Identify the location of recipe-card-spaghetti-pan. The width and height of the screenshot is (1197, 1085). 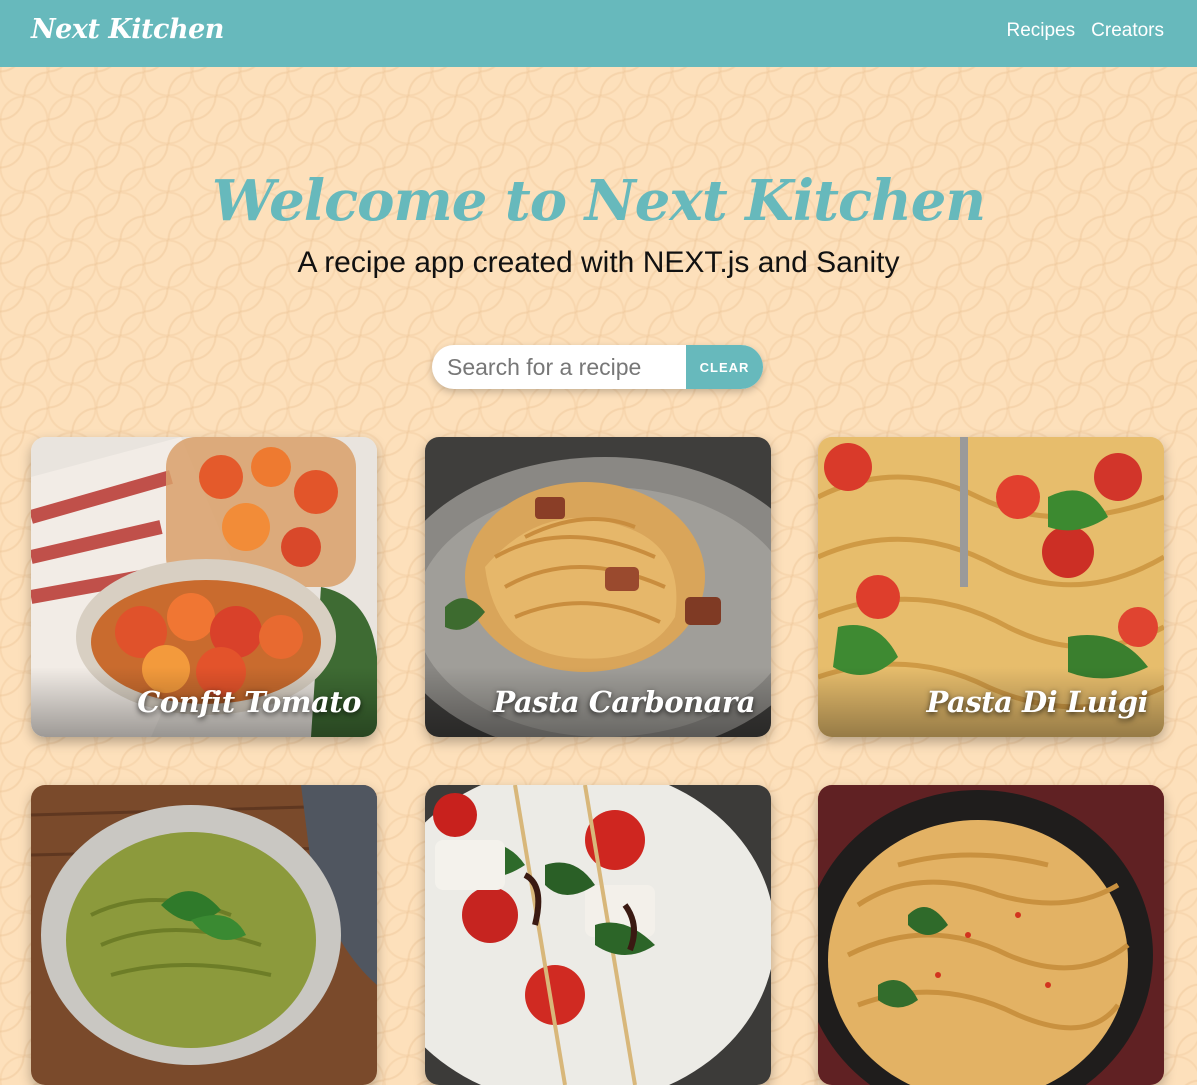
(991, 935).